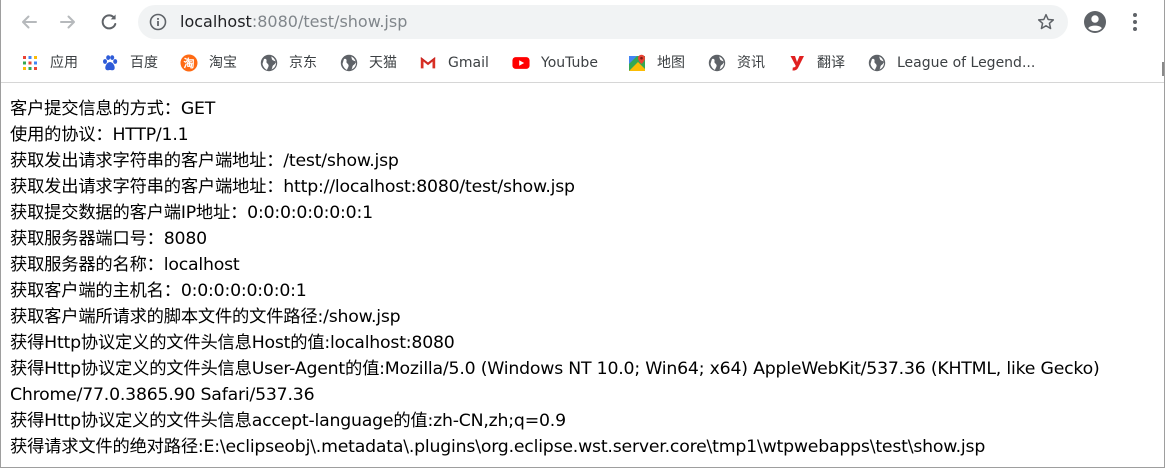 Image resolution: width=1165 pixels, height=468 pixels. I want to click on bookmark-label: 京东, so click(303, 63).